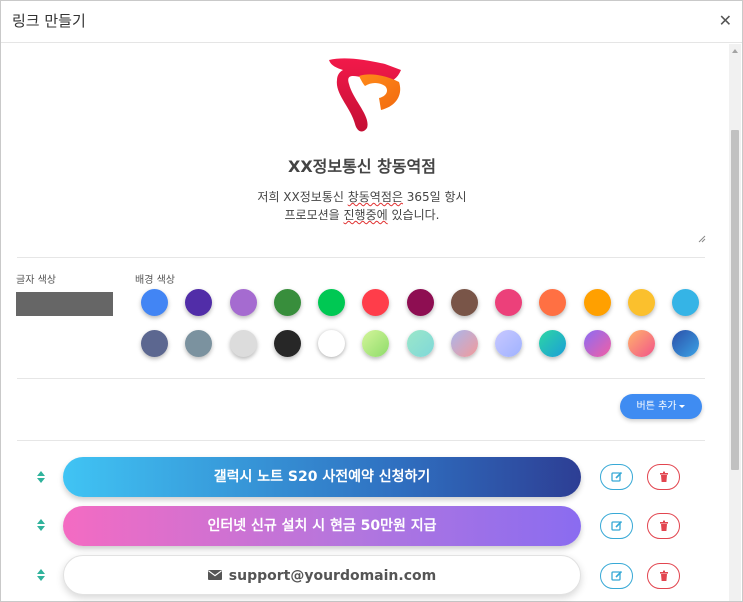 The image size is (743, 602). I want to click on link-button-label: support@yourdomain.com, so click(332, 576).